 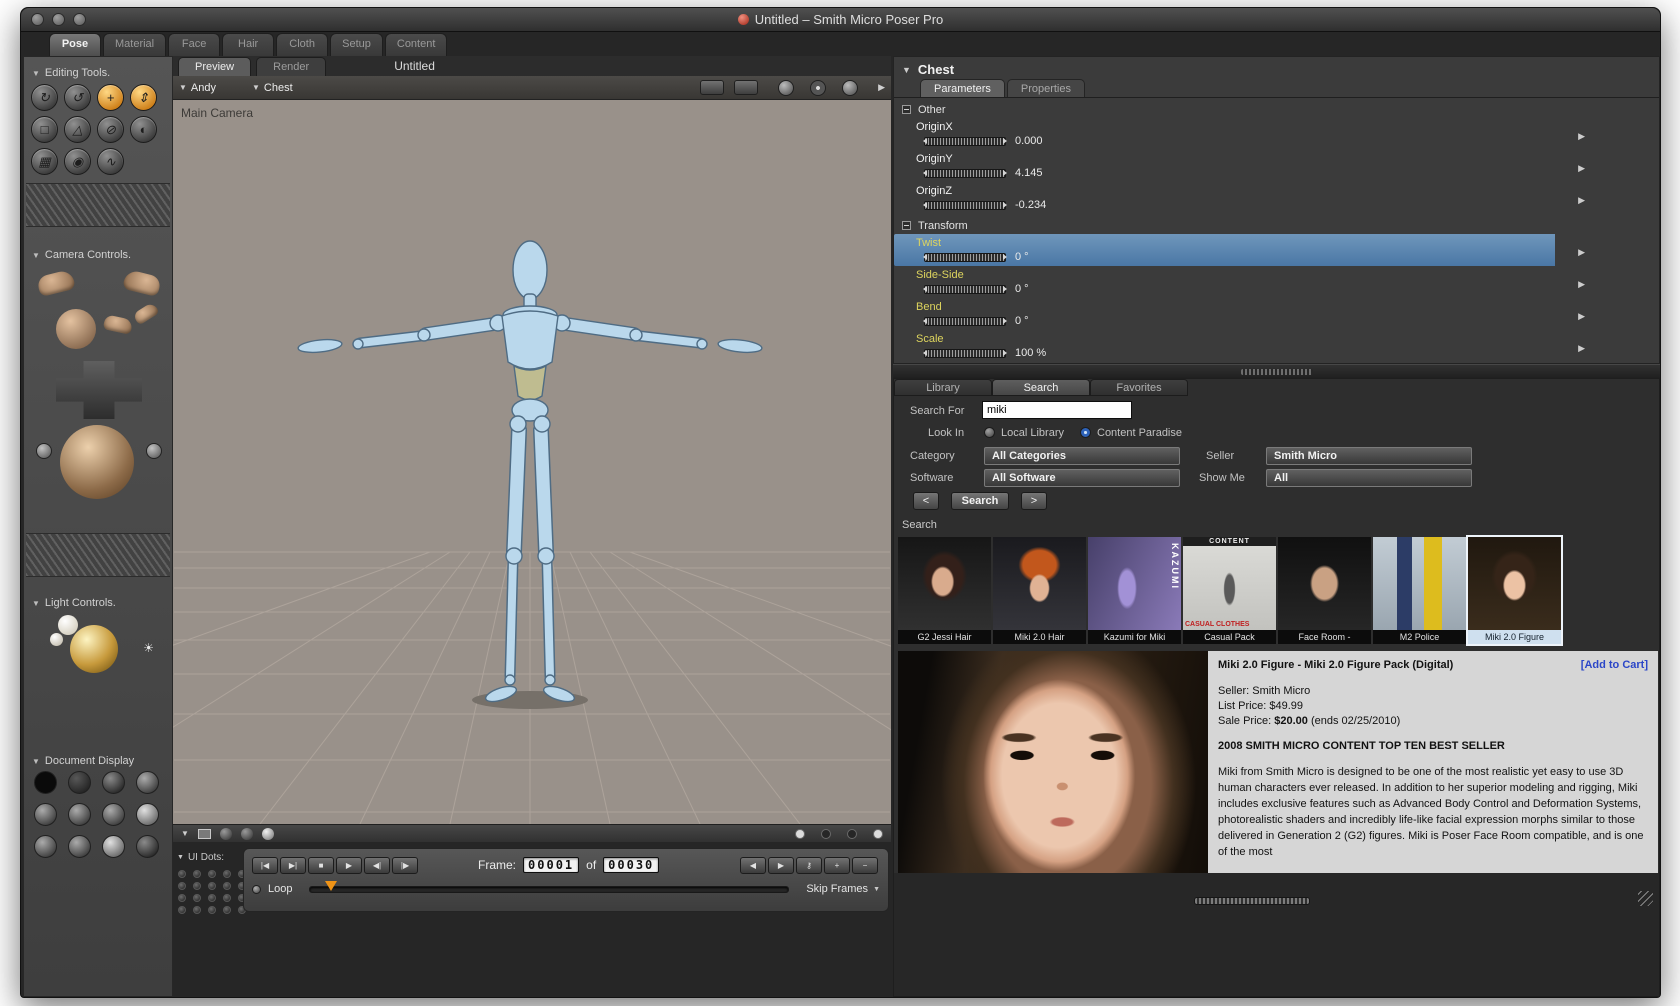 What do you see at coordinates (881, 87) in the screenshot?
I see `panel-expand-arrow: ▶` at bounding box center [881, 87].